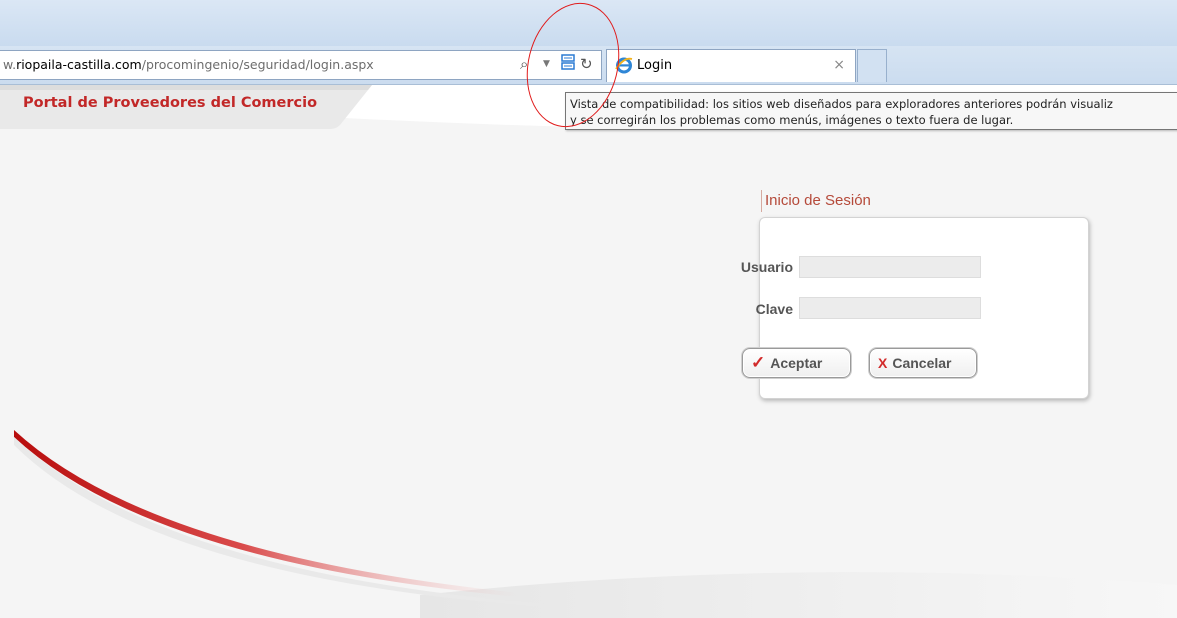 This screenshot has width=1177, height=618. What do you see at coordinates (588, 23) in the screenshot?
I see `browser-titlebar` at bounding box center [588, 23].